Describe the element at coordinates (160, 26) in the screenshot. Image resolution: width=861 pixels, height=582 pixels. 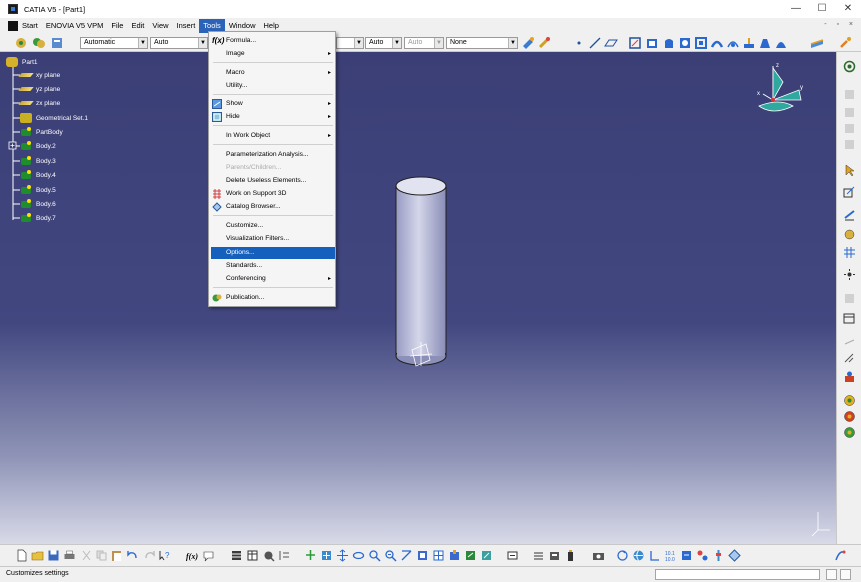
I see `menu-view: View` at that location.